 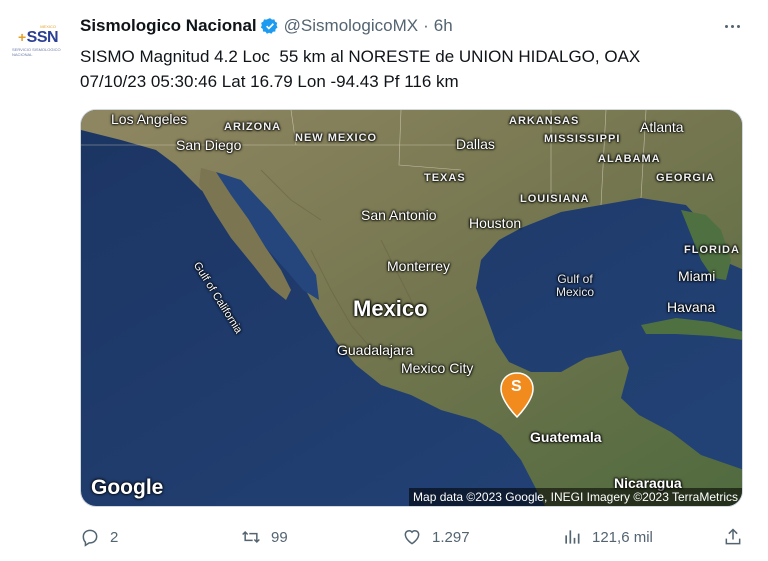 I want to click on reply-count: 2, so click(x=114, y=537).